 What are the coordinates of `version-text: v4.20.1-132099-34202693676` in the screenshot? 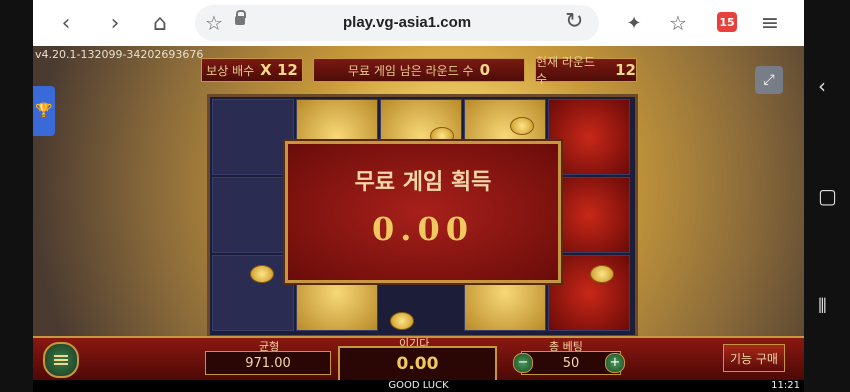 It's located at (119, 54).